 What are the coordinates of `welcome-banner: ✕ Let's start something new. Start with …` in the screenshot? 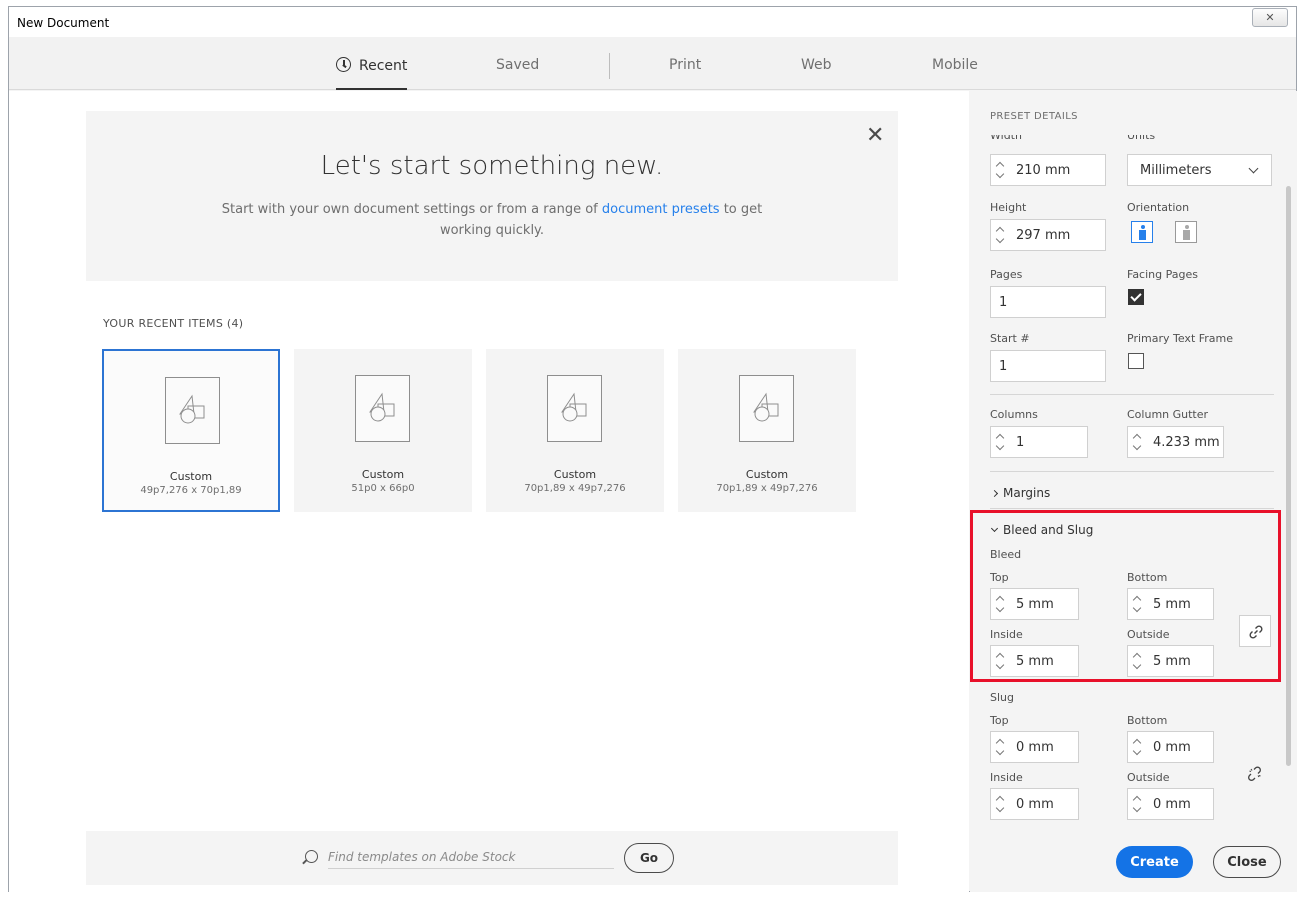 It's located at (492, 196).